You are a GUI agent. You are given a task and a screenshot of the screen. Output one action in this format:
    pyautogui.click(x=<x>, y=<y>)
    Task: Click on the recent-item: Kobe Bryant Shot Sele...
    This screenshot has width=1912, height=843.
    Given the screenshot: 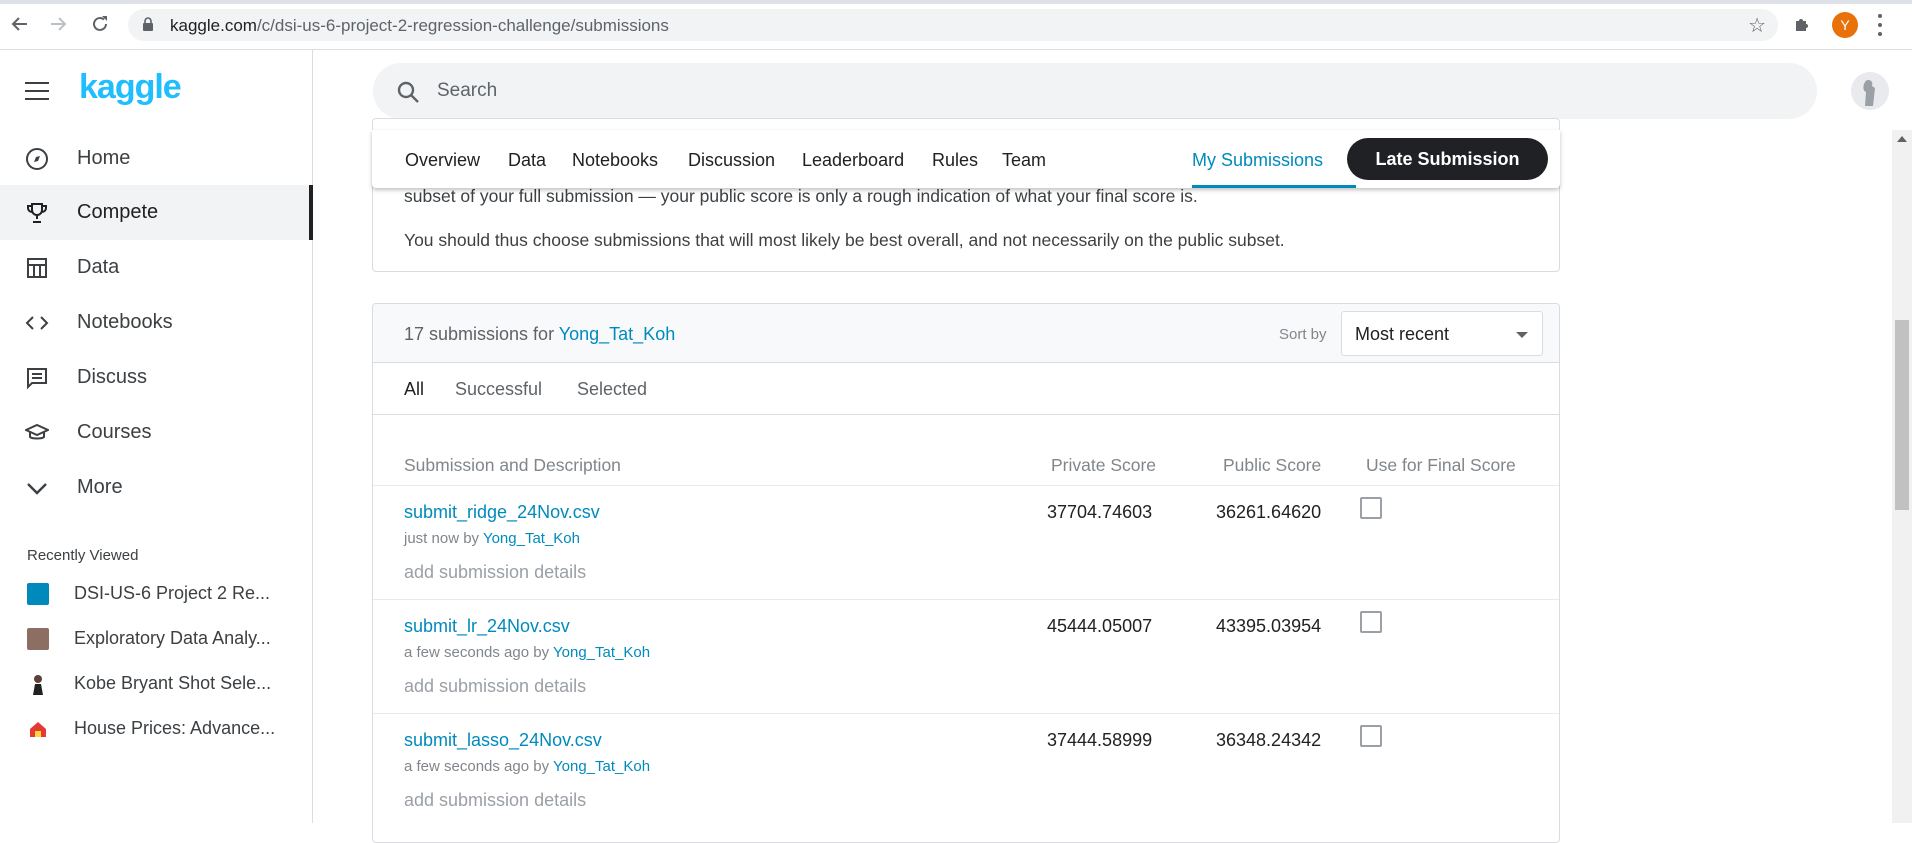 What is the action you would take?
    pyautogui.click(x=156, y=683)
    